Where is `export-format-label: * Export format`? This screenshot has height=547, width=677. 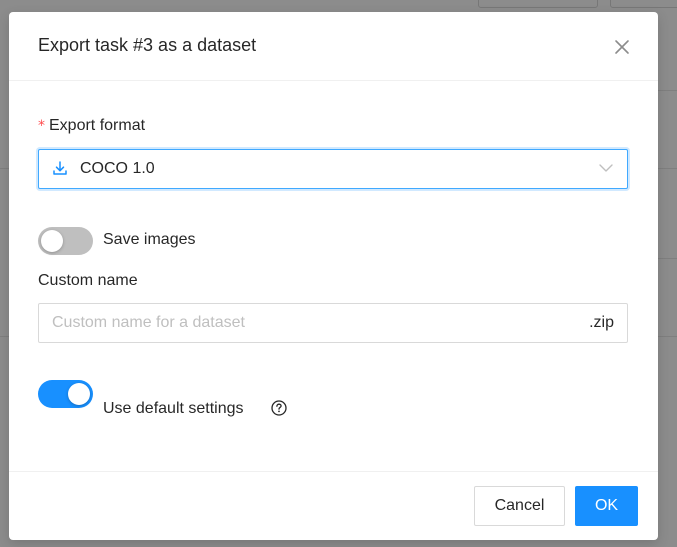 export-format-label: * Export format is located at coordinates (91, 126).